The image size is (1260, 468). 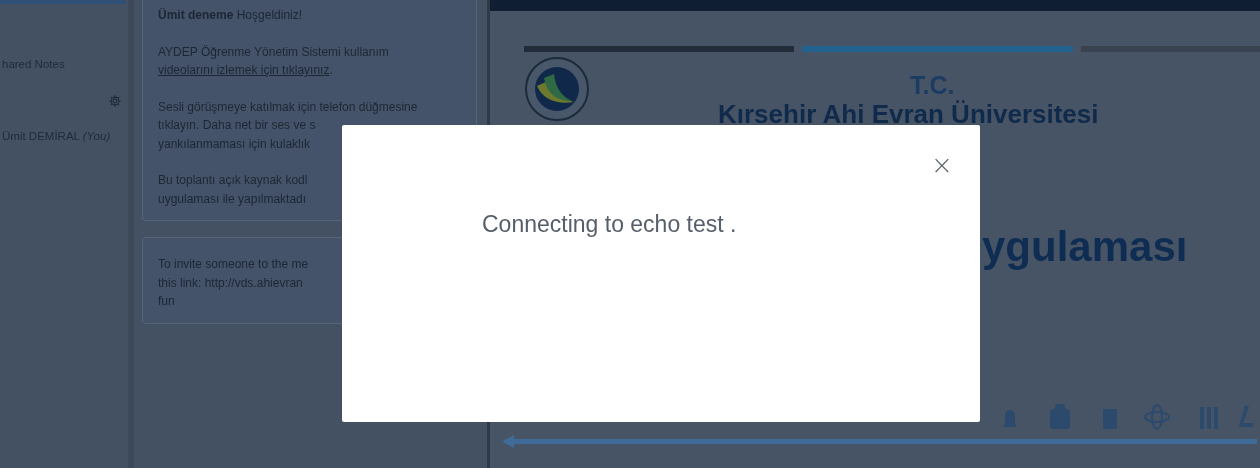 I want to click on connecting-message: Connecting to echo test ., so click(x=609, y=224).